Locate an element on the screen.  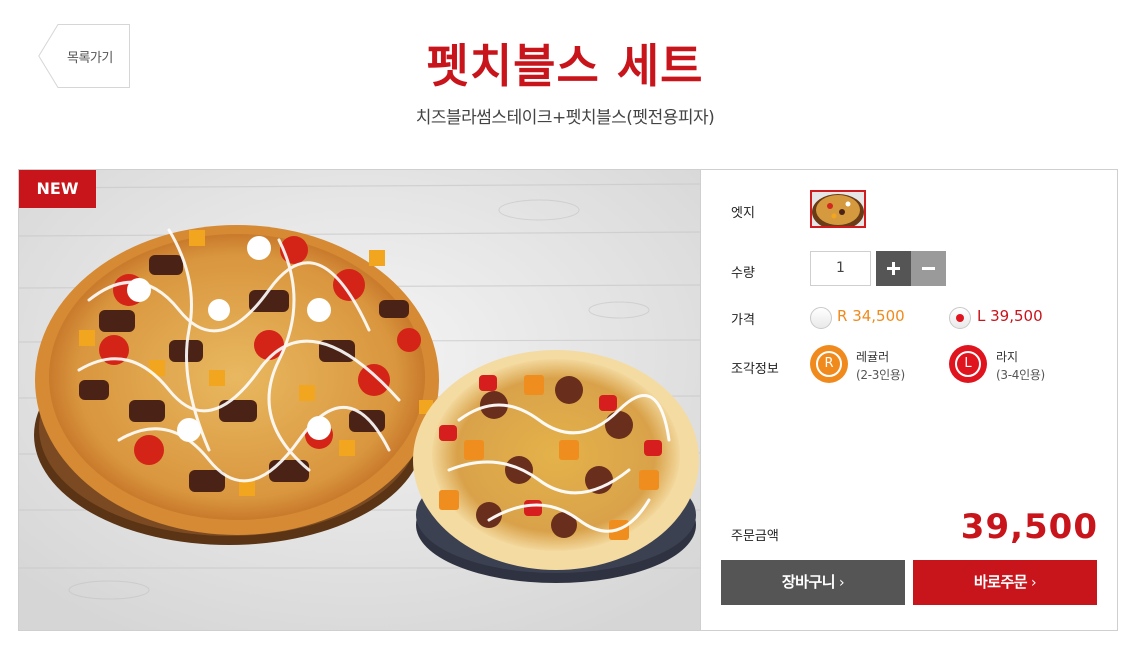
quantity-label: 수량 is located at coordinates (743, 273).